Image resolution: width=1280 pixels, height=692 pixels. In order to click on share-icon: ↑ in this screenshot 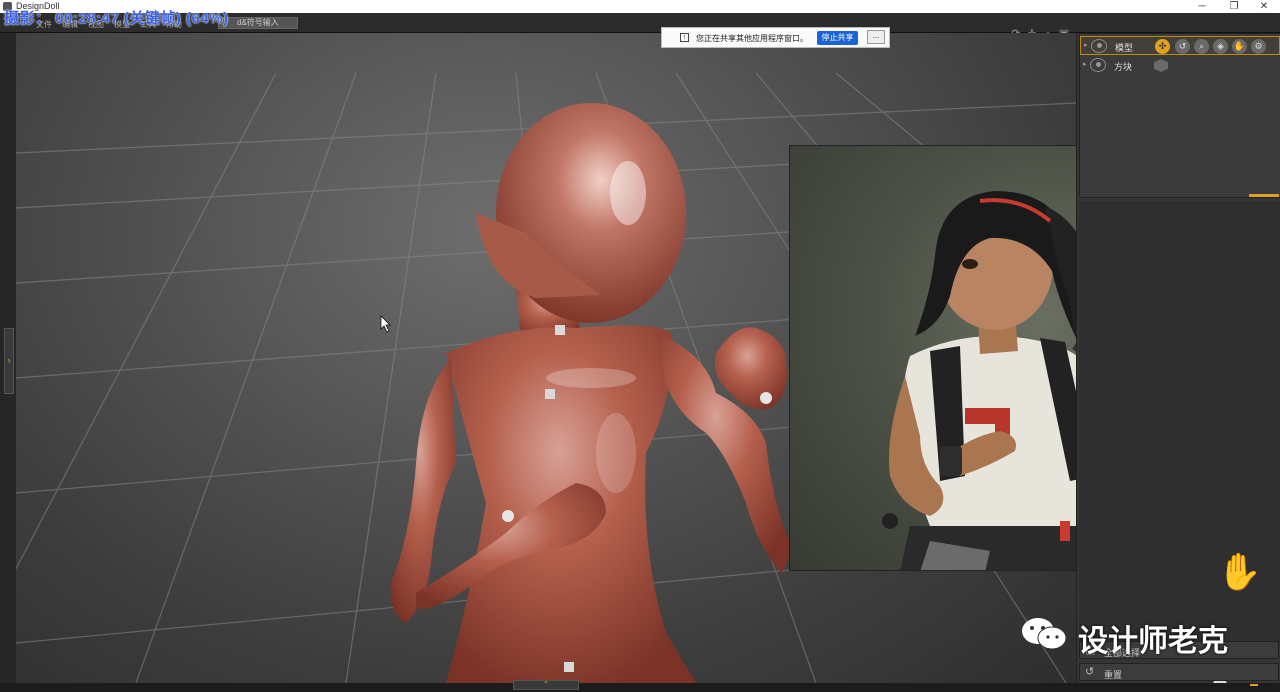, I will do `click(684, 37)`.